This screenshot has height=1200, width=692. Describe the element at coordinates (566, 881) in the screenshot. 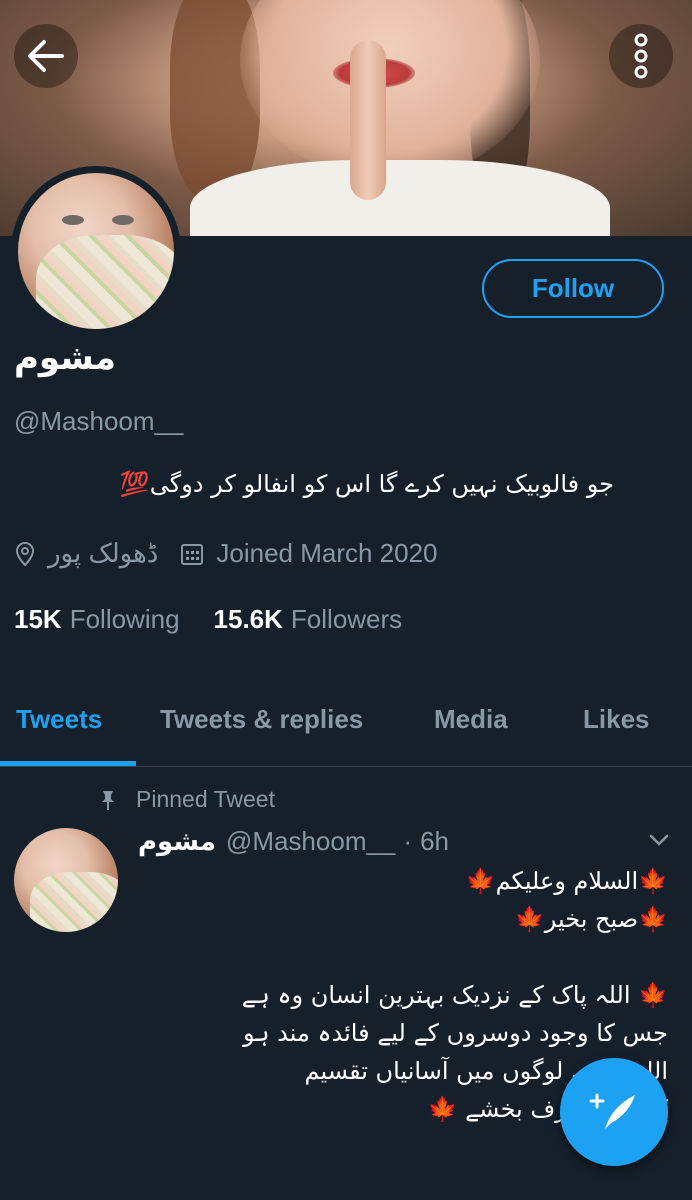

I see `tweet-line: 🍁السلام وعلیکم🍁` at that location.